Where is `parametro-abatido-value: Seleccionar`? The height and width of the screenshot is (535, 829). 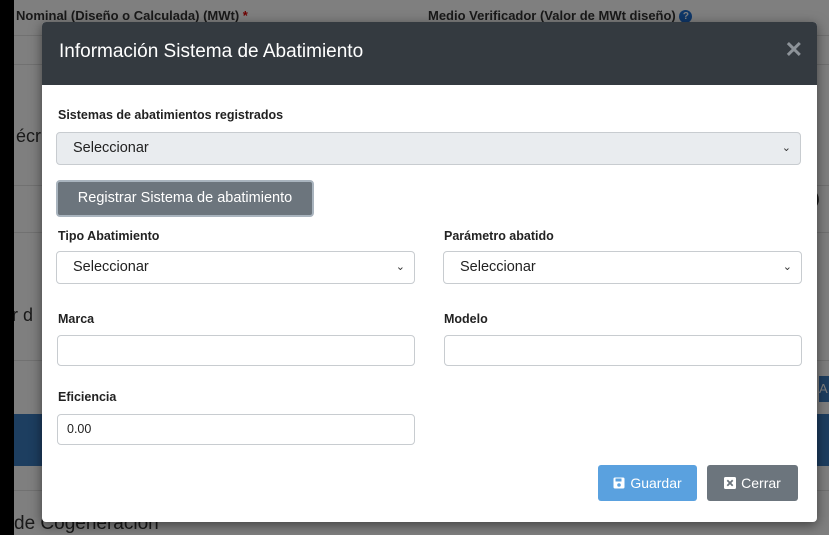 parametro-abatido-value: Seleccionar is located at coordinates (498, 267).